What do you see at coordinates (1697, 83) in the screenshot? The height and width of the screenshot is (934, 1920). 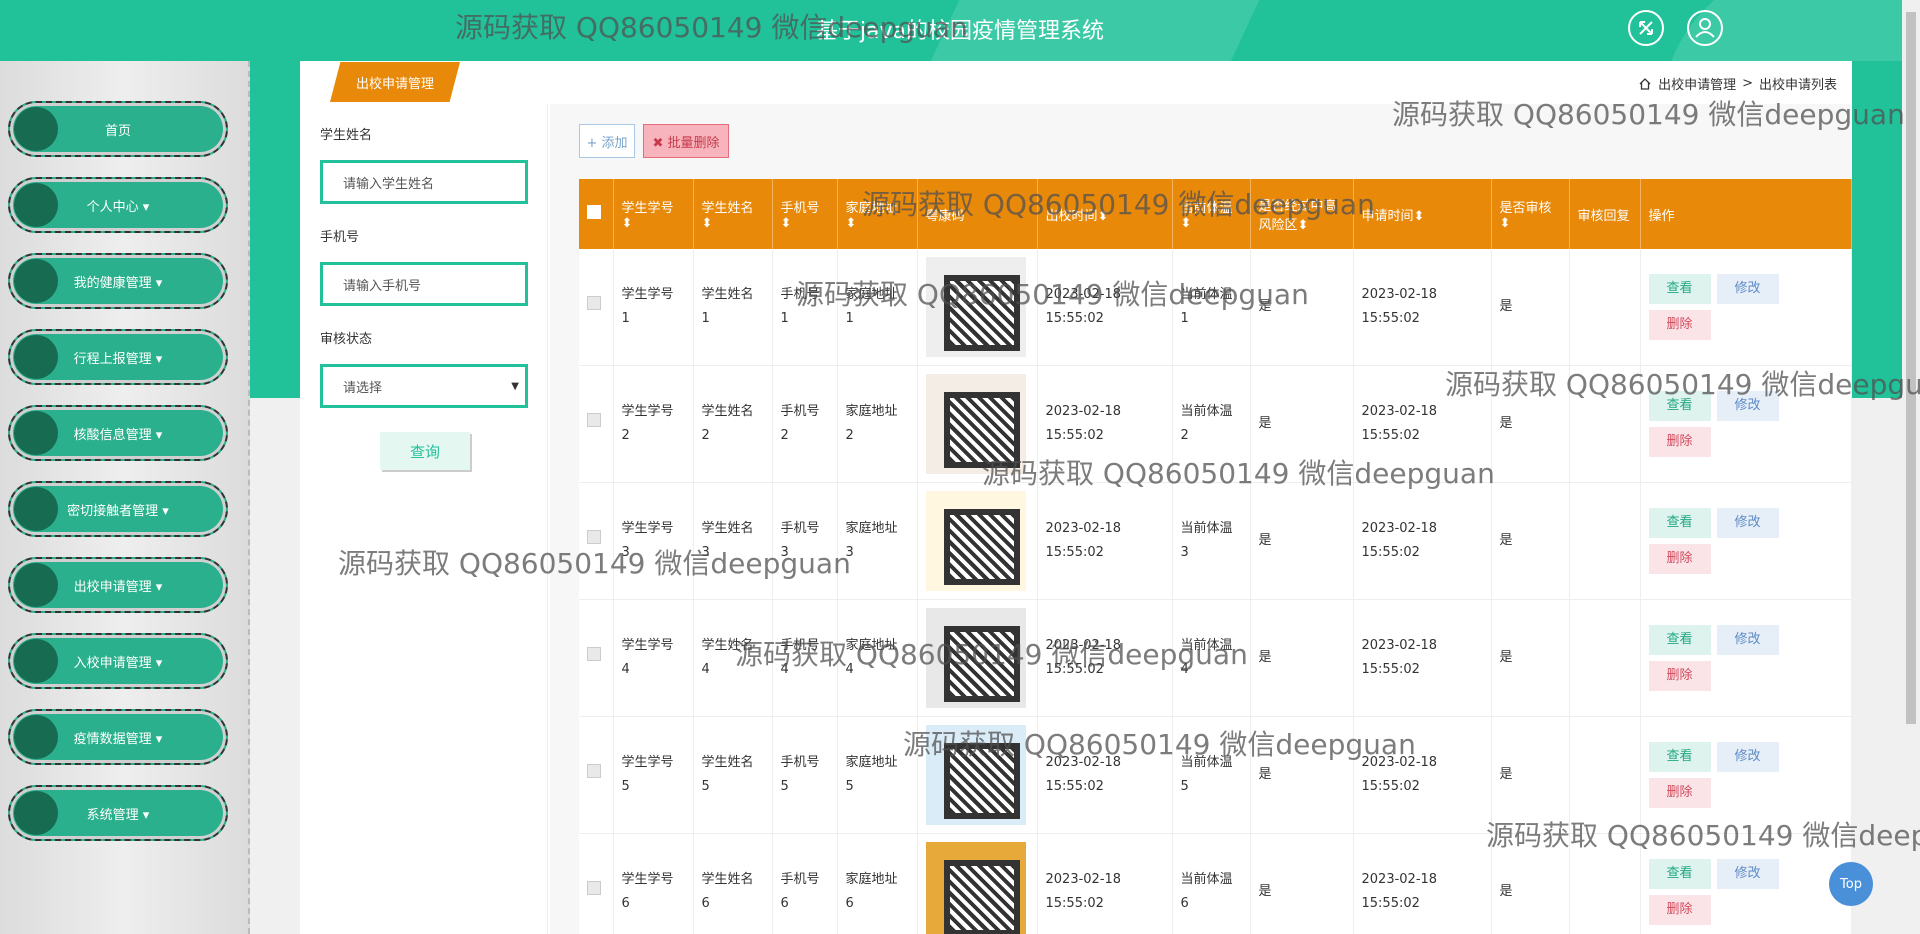 I see `breadcrumb-home: 出校申请管理` at bounding box center [1697, 83].